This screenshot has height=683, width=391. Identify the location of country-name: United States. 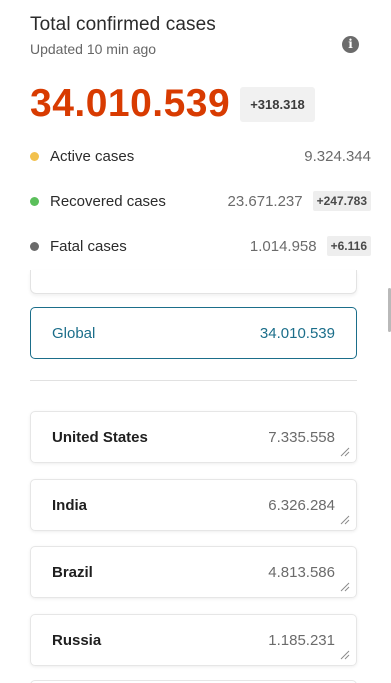
(100, 437).